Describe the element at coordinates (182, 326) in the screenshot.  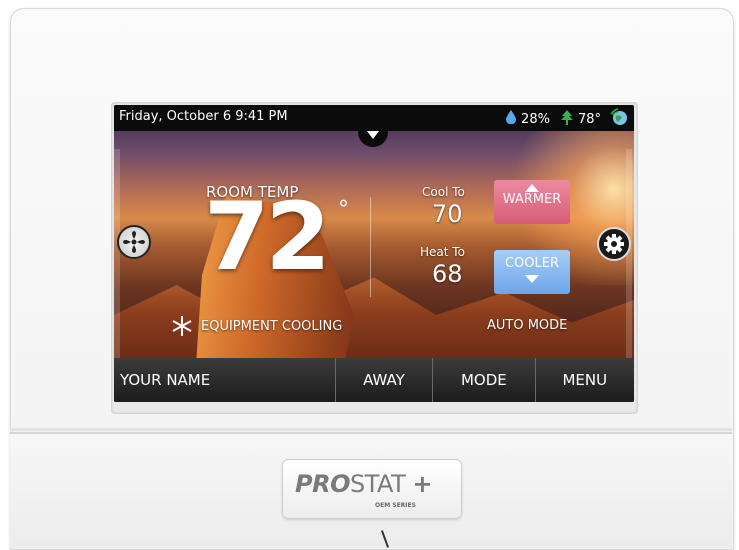
I see `snowflake-icon` at that location.